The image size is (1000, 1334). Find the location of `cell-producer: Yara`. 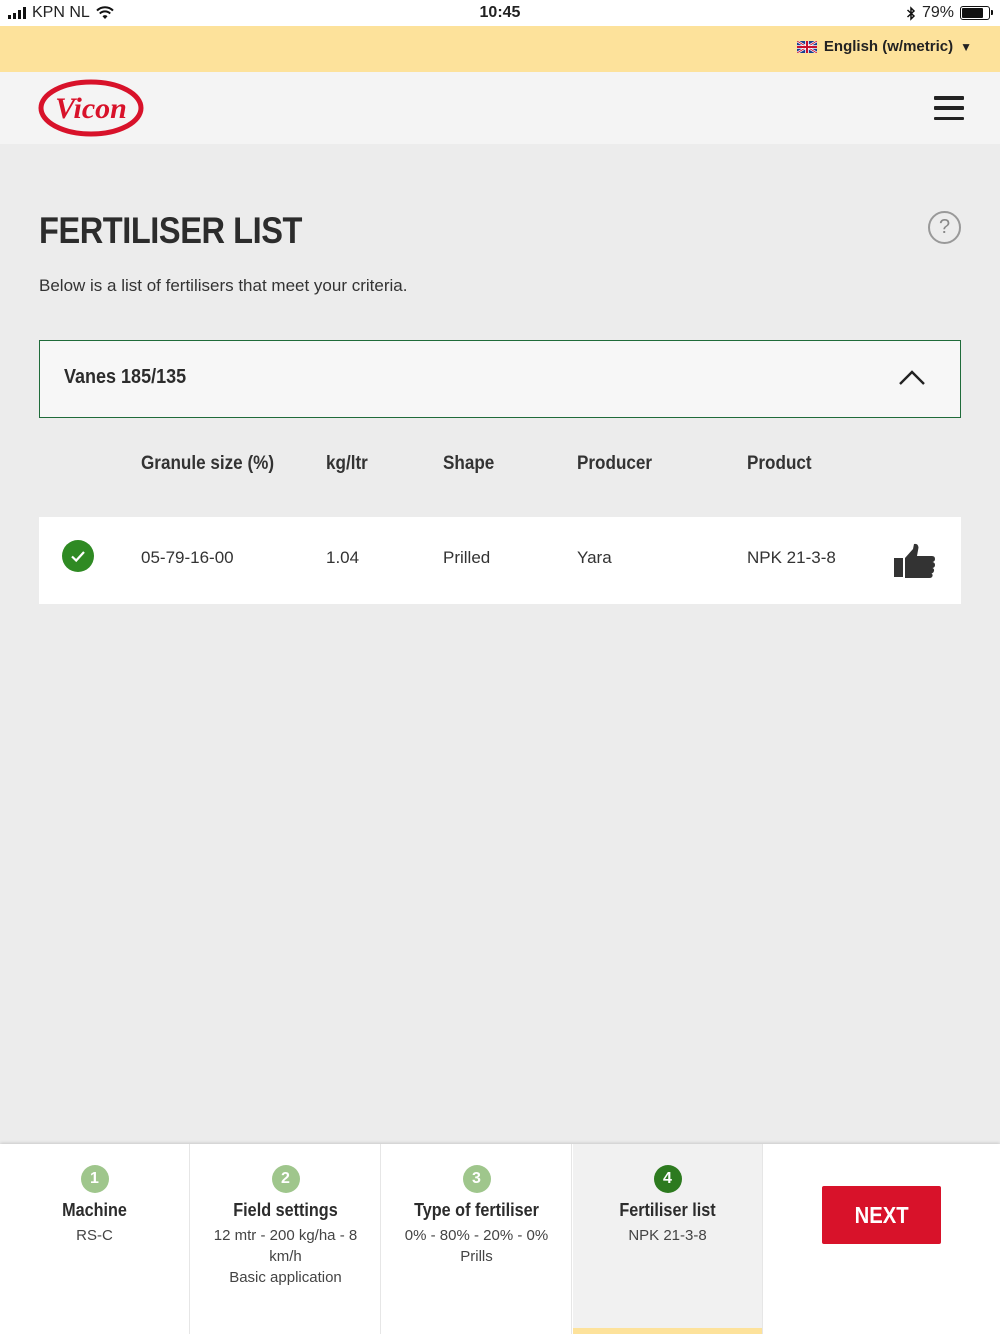

cell-producer: Yara is located at coordinates (594, 557).